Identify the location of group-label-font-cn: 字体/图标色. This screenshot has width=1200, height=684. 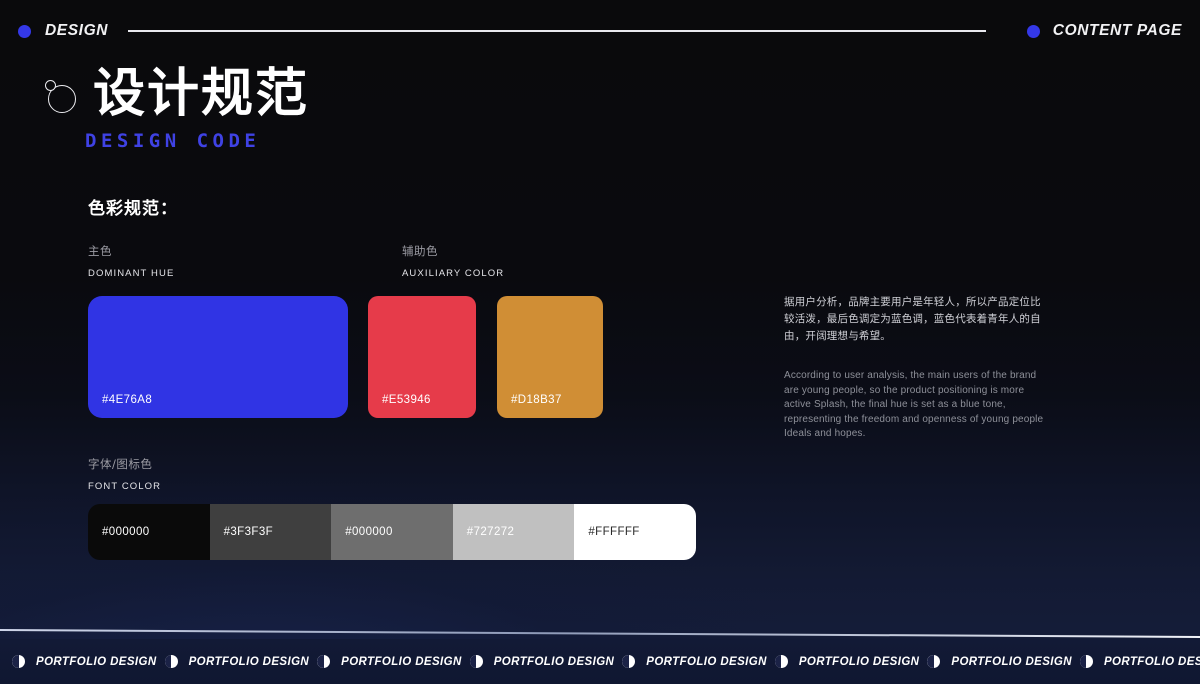
(120, 464).